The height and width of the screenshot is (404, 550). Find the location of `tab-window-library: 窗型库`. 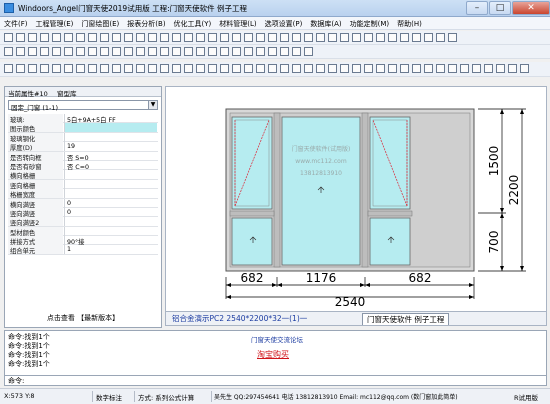

tab-window-library: 窗型库 is located at coordinates (67, 93).